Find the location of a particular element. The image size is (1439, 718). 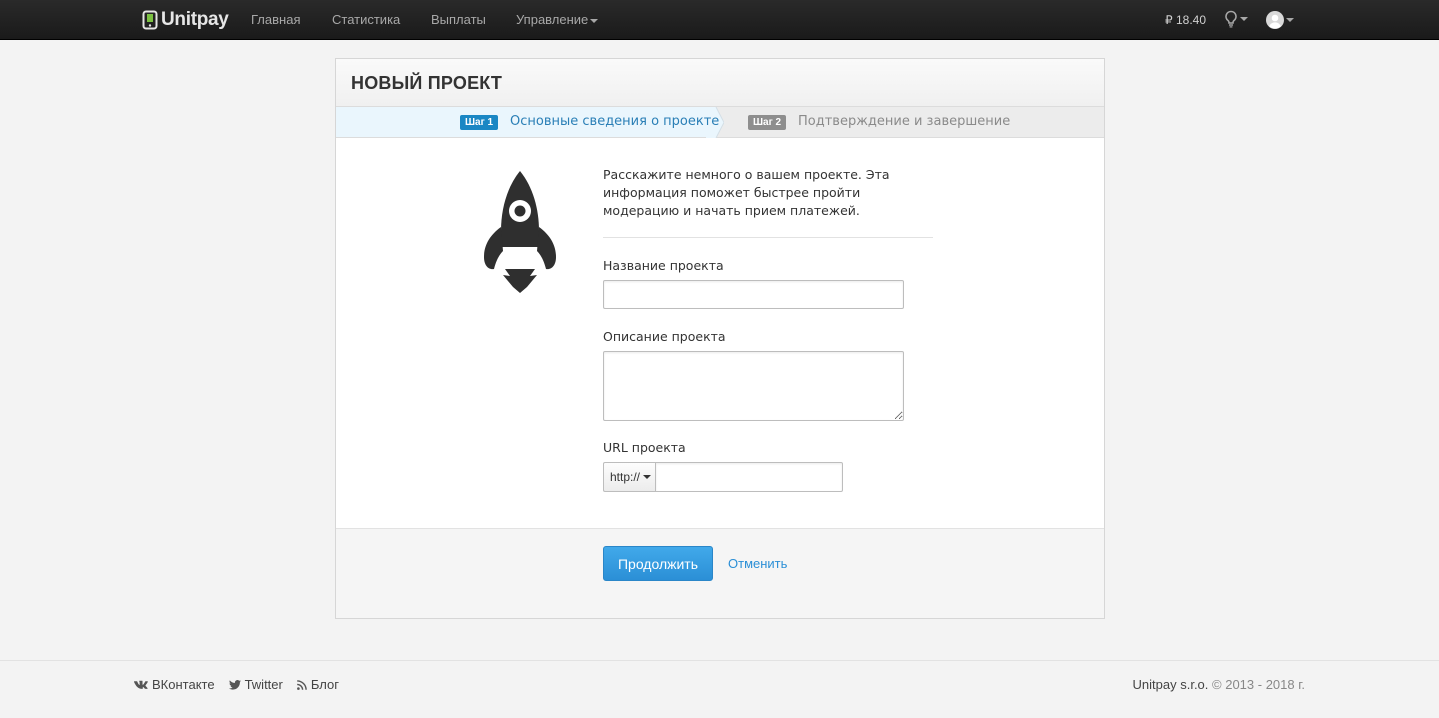

project-url-label: URL проекта is located at coordinates (644, 447).